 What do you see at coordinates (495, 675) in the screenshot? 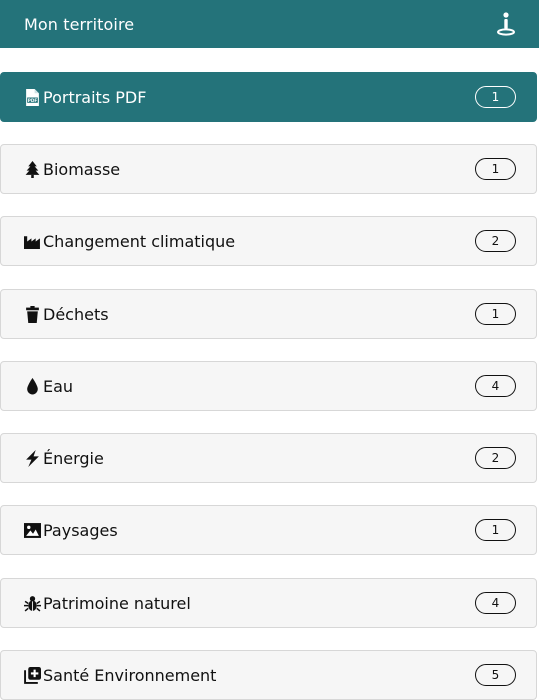
I see `count-badge: 5` at bounding box center [495, 675].